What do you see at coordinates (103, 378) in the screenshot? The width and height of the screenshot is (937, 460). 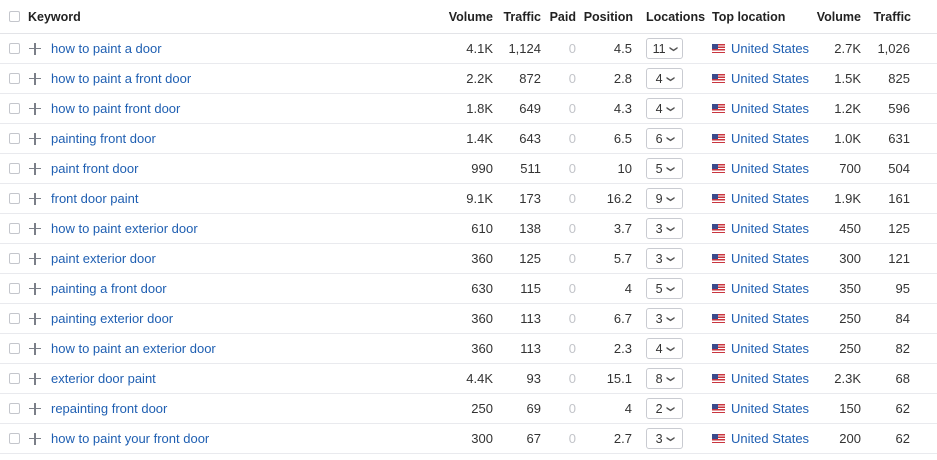 I see `keyword-link: exterior door paint` at bounding box center [103, 378].